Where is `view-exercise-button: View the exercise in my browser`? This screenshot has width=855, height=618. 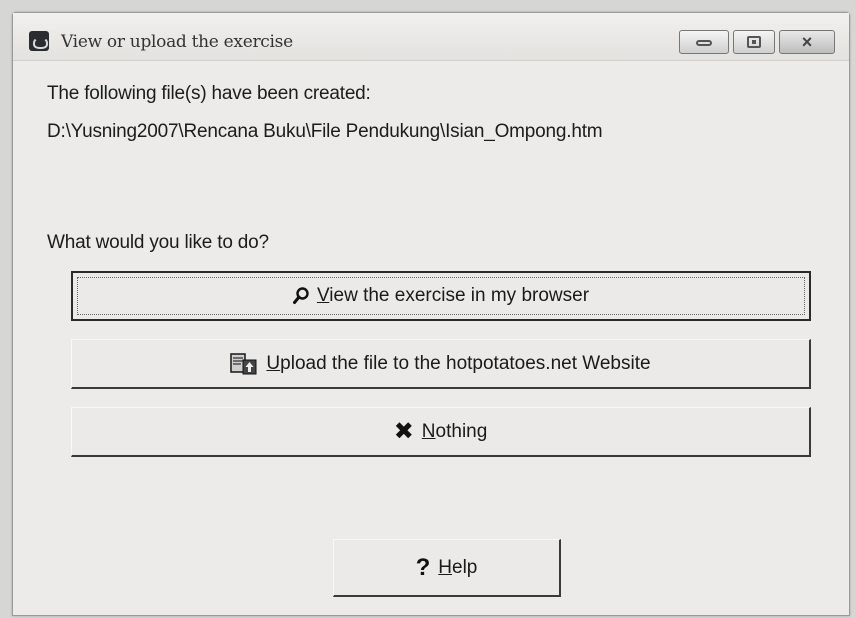
view-exercise-button: View the exercise in my browser is located at coordinates (441, 296).